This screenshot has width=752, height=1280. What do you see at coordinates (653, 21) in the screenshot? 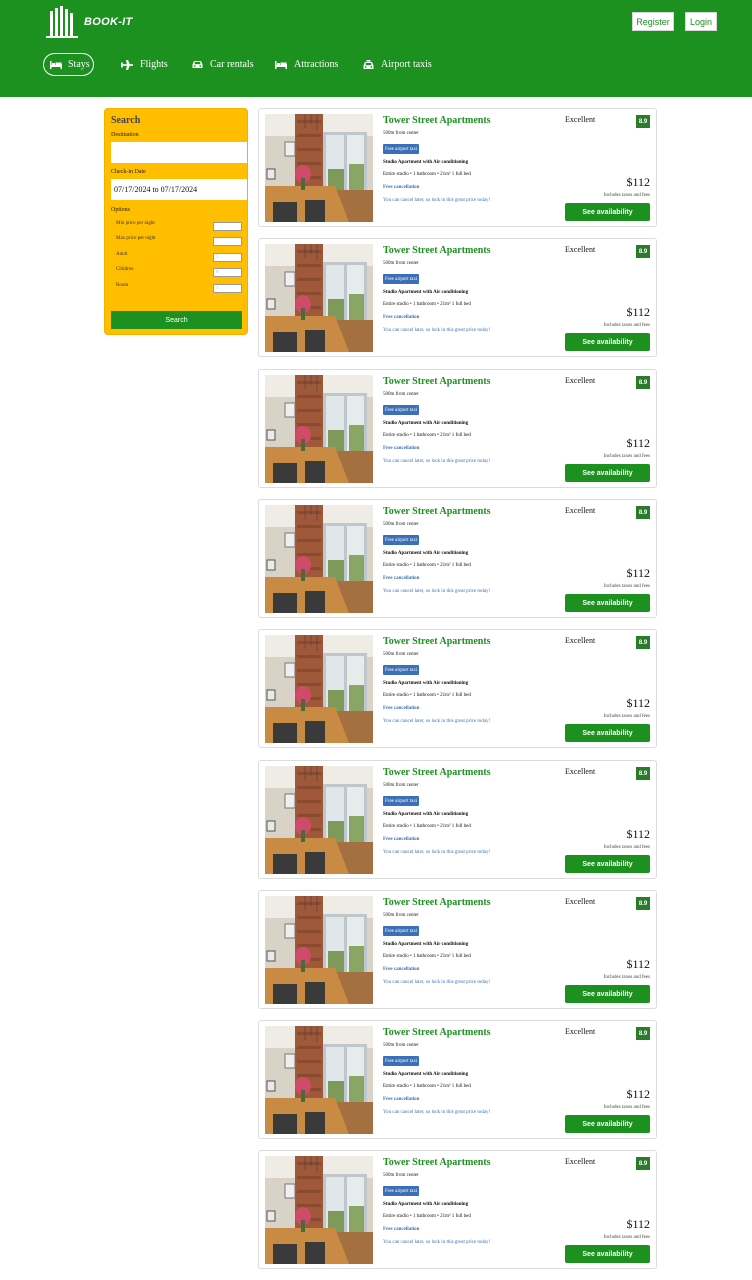
I see `register-button: Register` at bounding box center [653, 21].